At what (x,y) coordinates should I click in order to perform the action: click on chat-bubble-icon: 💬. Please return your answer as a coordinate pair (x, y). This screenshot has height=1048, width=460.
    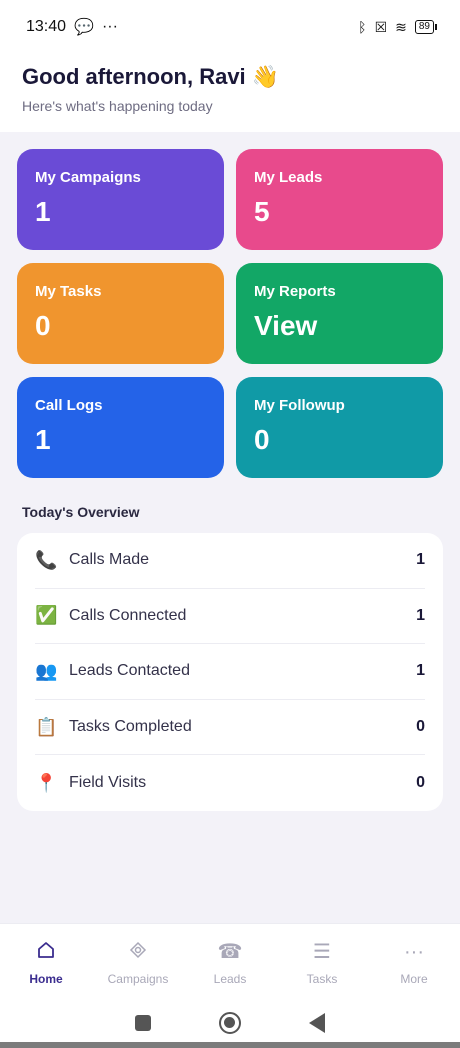
    Looking at the image, I should click on (84, 27).